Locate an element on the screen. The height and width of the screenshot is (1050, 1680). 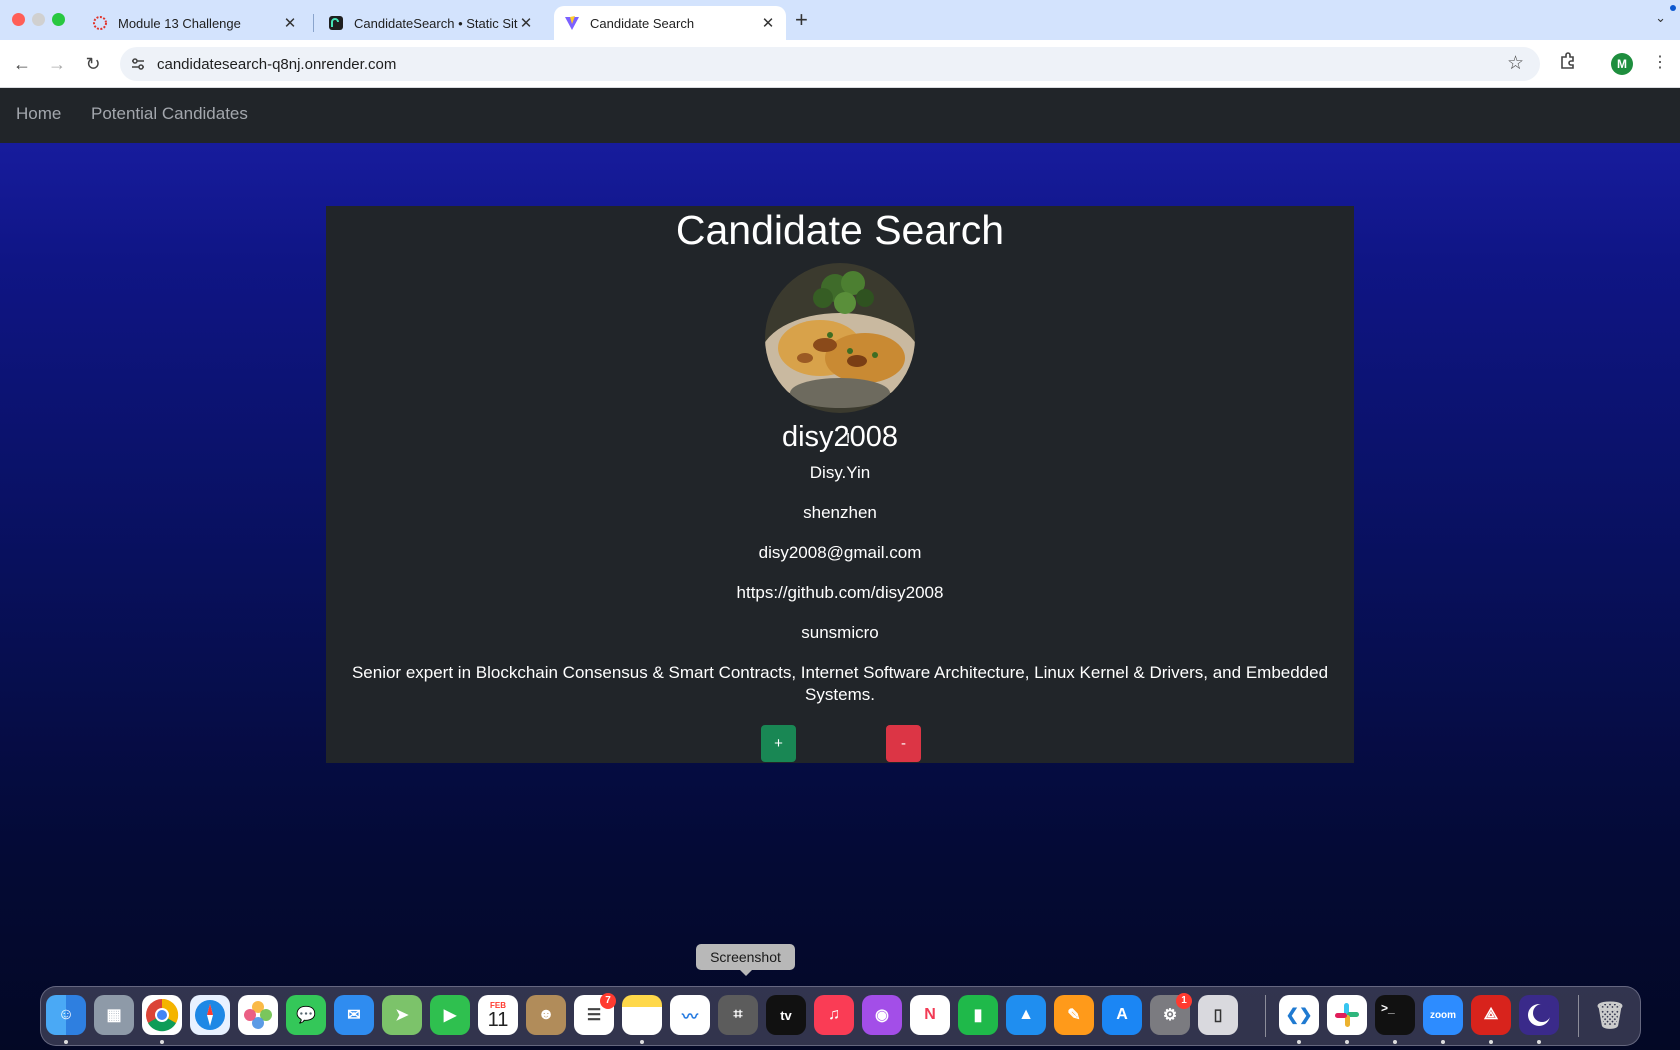
launchpad-icon: ▦ is located at coordinates (114, 1015).